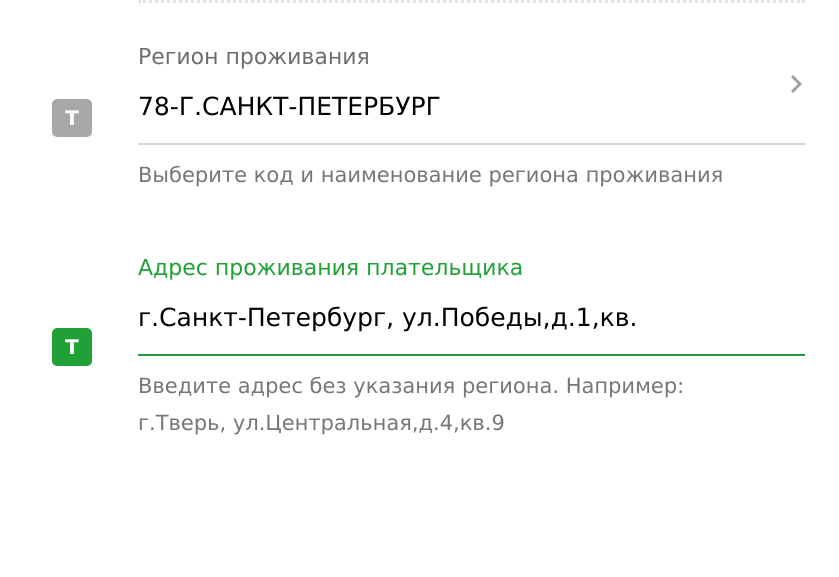  Describe the element at coordinates (463, 107) in the screenshot. I see `select-value: 78-Г.САНКТ-ПЕТЕРБУРГ` at that location.